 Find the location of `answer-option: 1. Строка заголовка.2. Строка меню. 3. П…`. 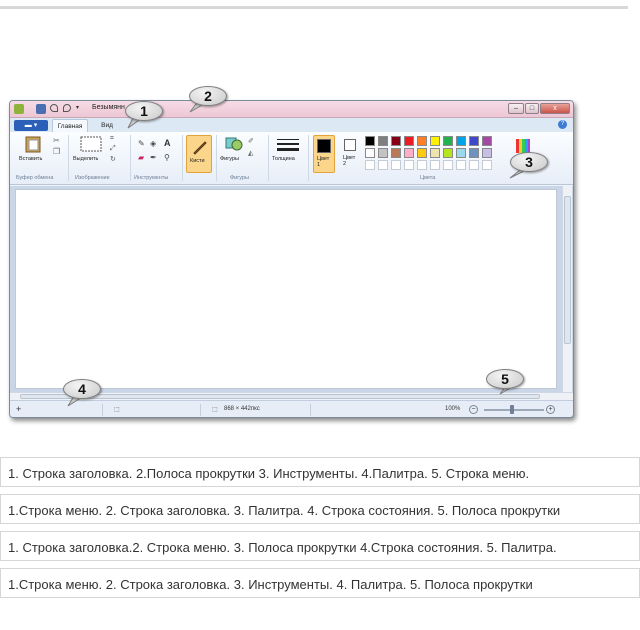

answer-option: 1. Строка заголовка.2. Строка меню. 3. П… is located at coordinates (320, 546).